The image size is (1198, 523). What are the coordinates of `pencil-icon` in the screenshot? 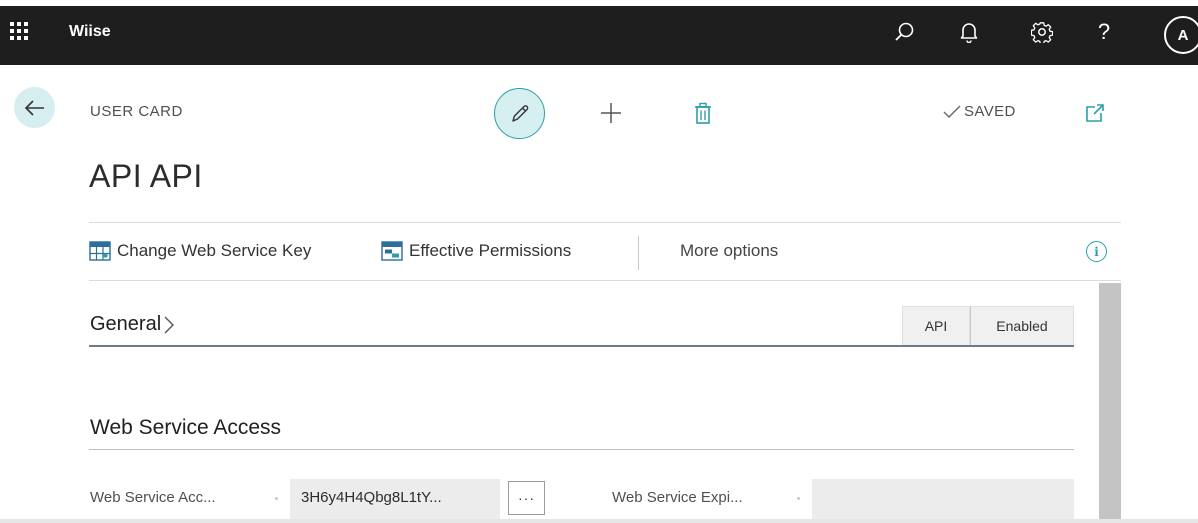 It's located at (519, 113).